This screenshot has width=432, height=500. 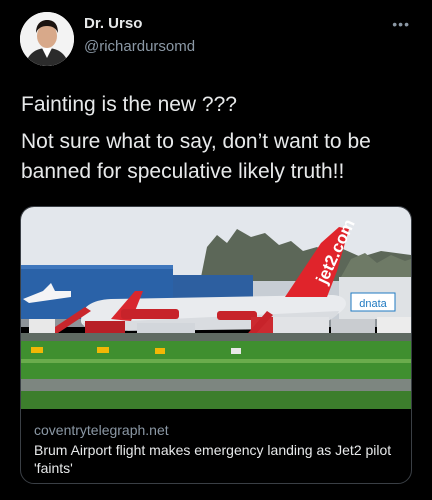 I want to click on user-handle: @richardursomd, so click(x=139, y=46).